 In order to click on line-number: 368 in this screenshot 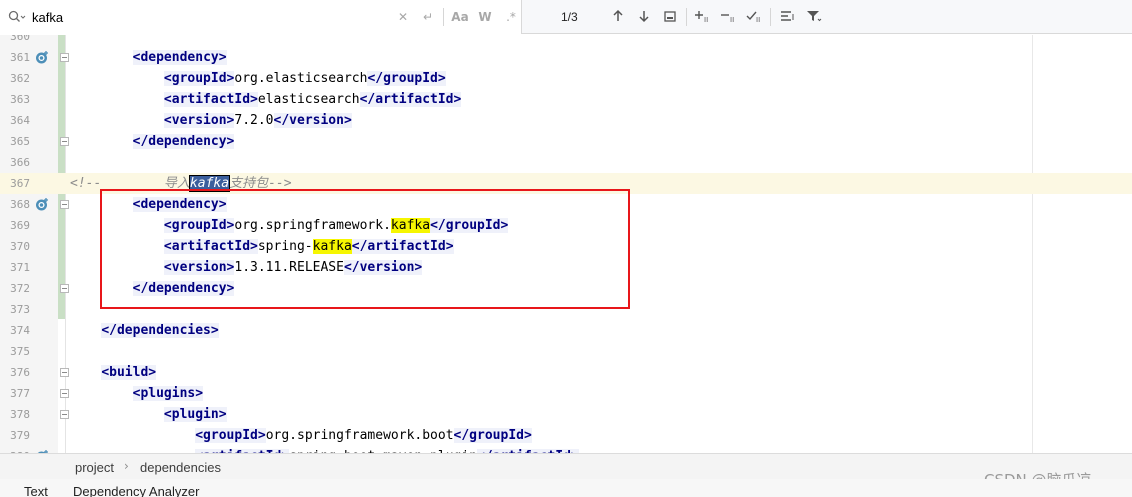, I will do `click(20, 204)`.